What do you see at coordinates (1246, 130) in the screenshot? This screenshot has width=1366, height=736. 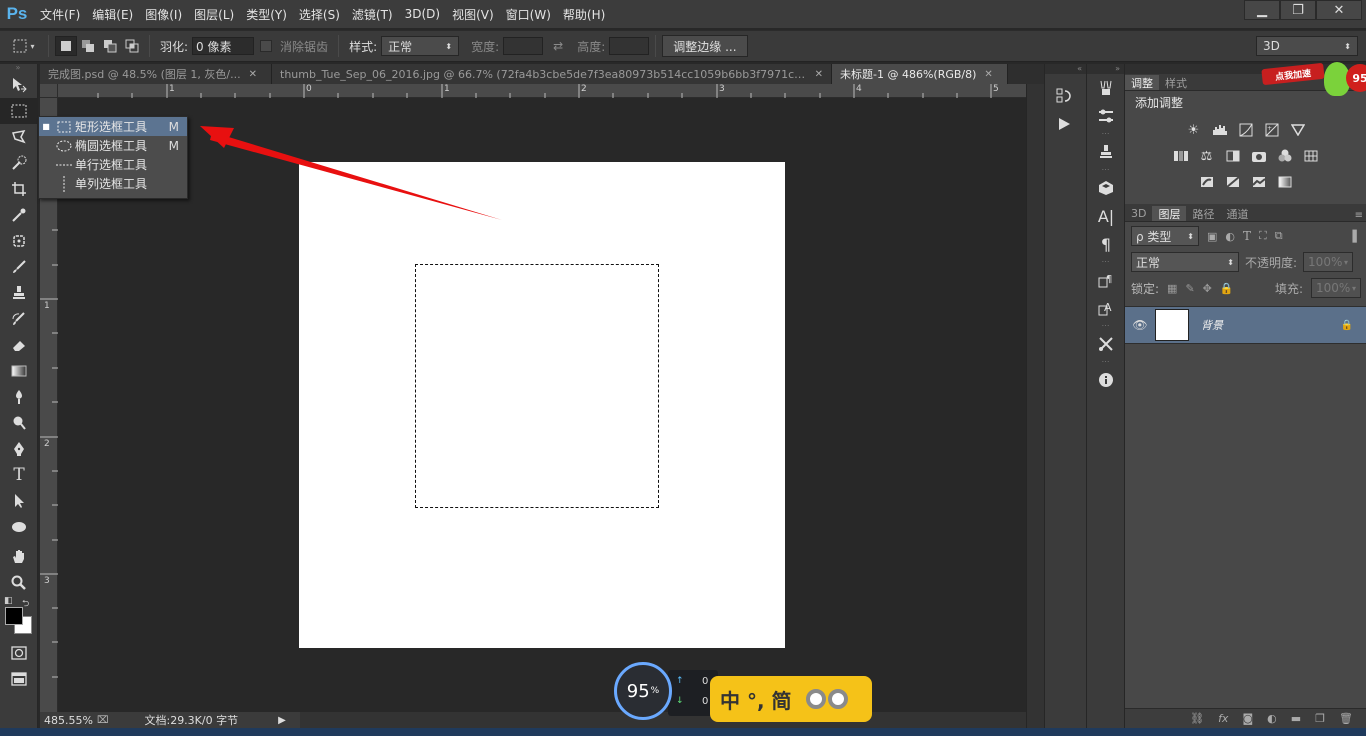 I see `curves-icon` at bounding box center [1246, 130].